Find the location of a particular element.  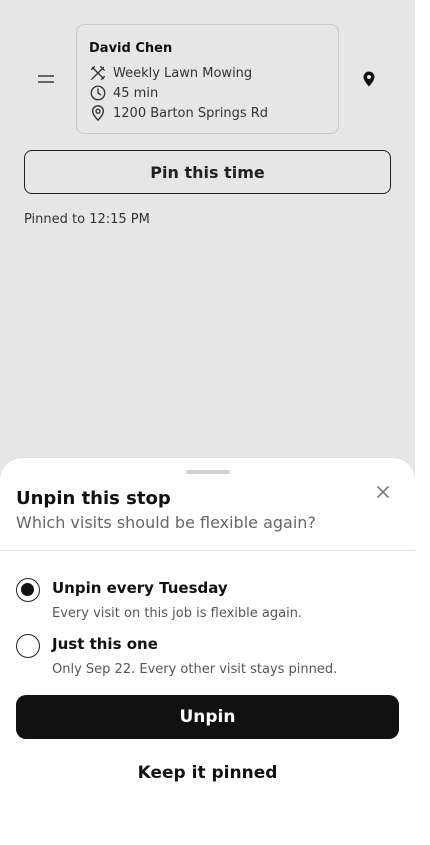

service-name: Weekly Lawn Mowing is located at coordinates (183, 73).